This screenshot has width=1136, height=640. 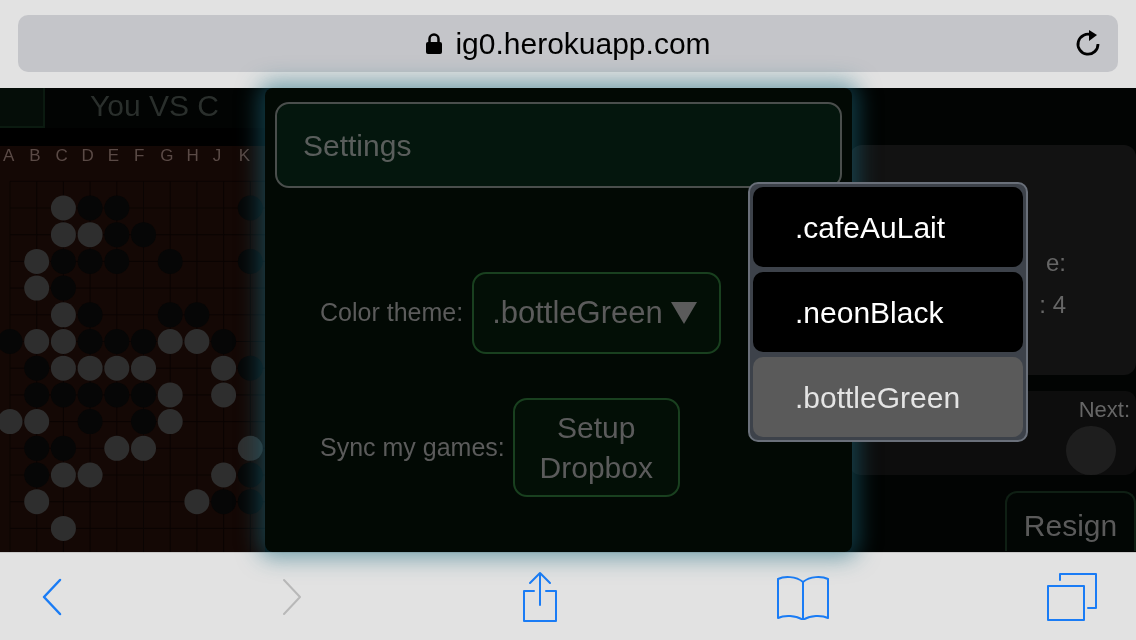 I want to click on column-label: D, so click(x=88, y=157).